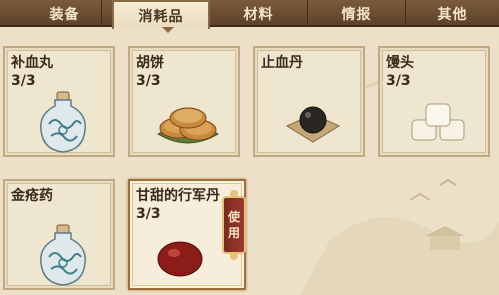 The height and width of the screenshot is (295, 499). I want to click on item-card-jinchuangyao: 金疮药, so click(59, 234).